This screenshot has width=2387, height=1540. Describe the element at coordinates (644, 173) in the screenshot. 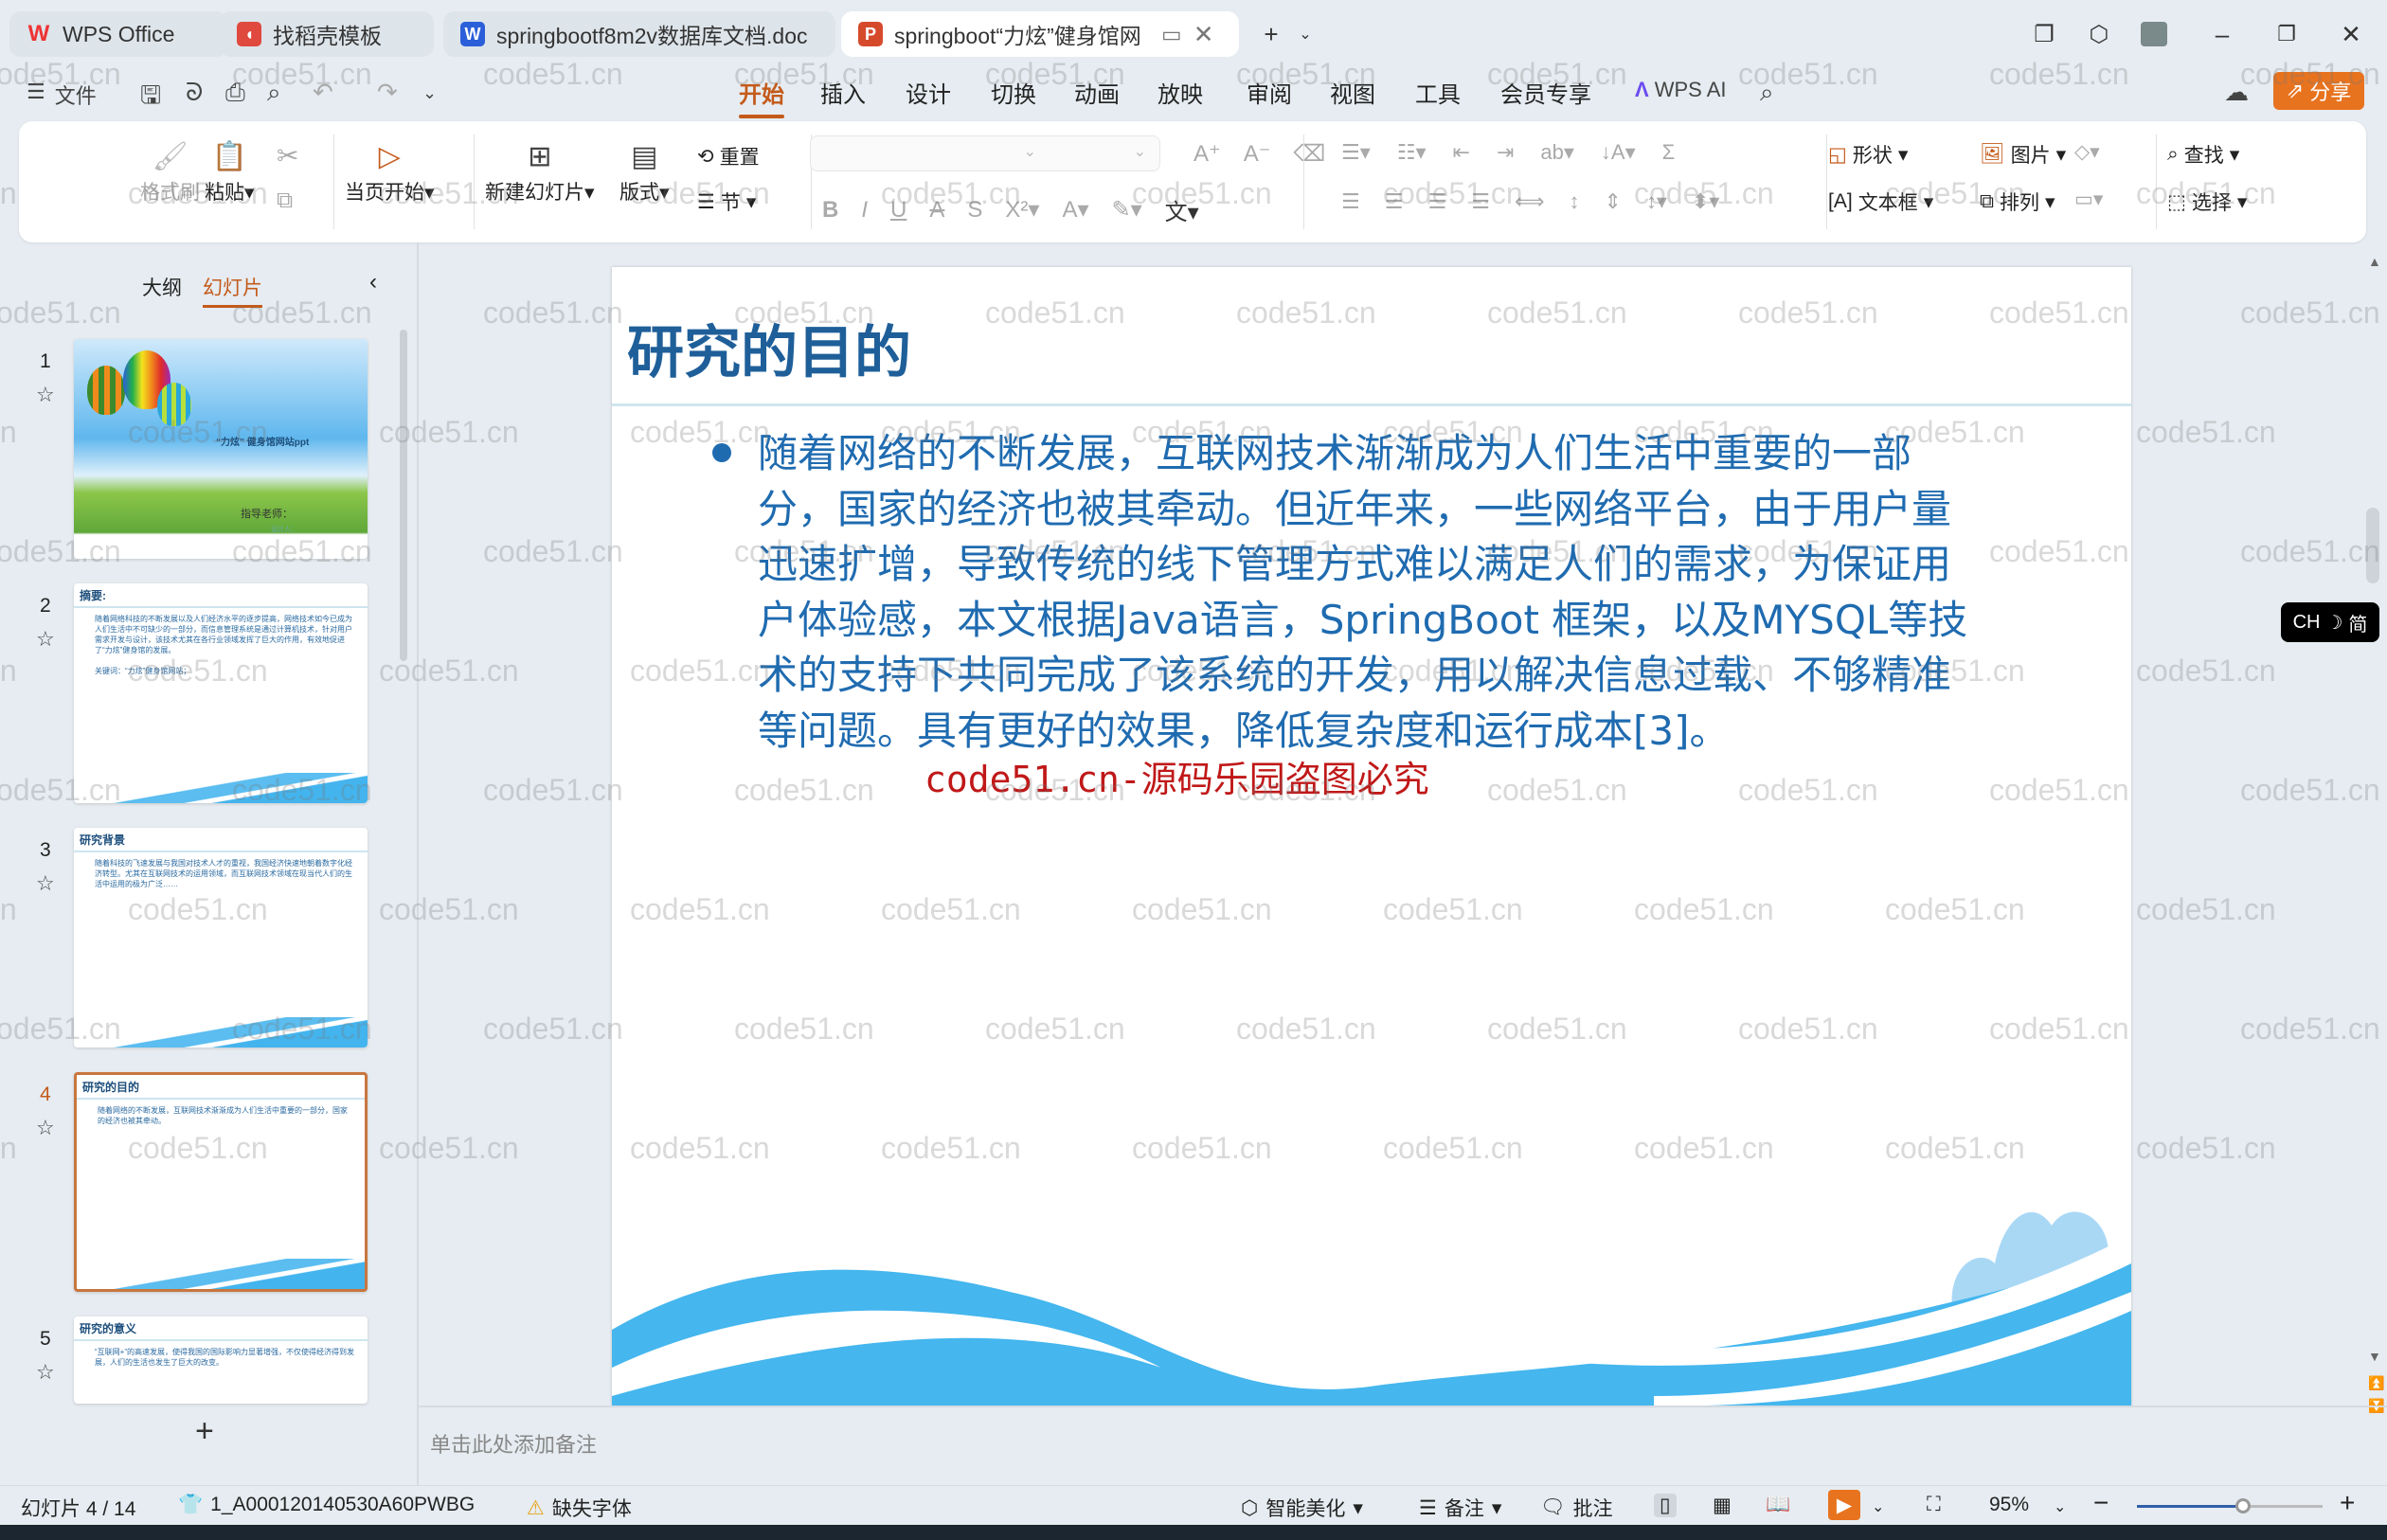

I see `layout-button: ▤ 版式▾` at that location.